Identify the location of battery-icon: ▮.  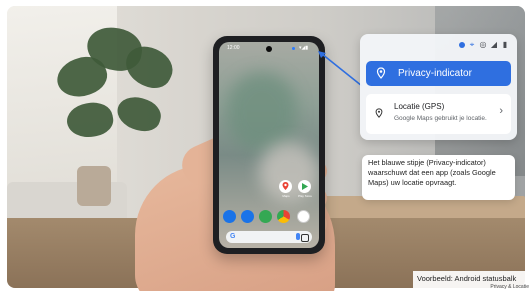
(505, 44).